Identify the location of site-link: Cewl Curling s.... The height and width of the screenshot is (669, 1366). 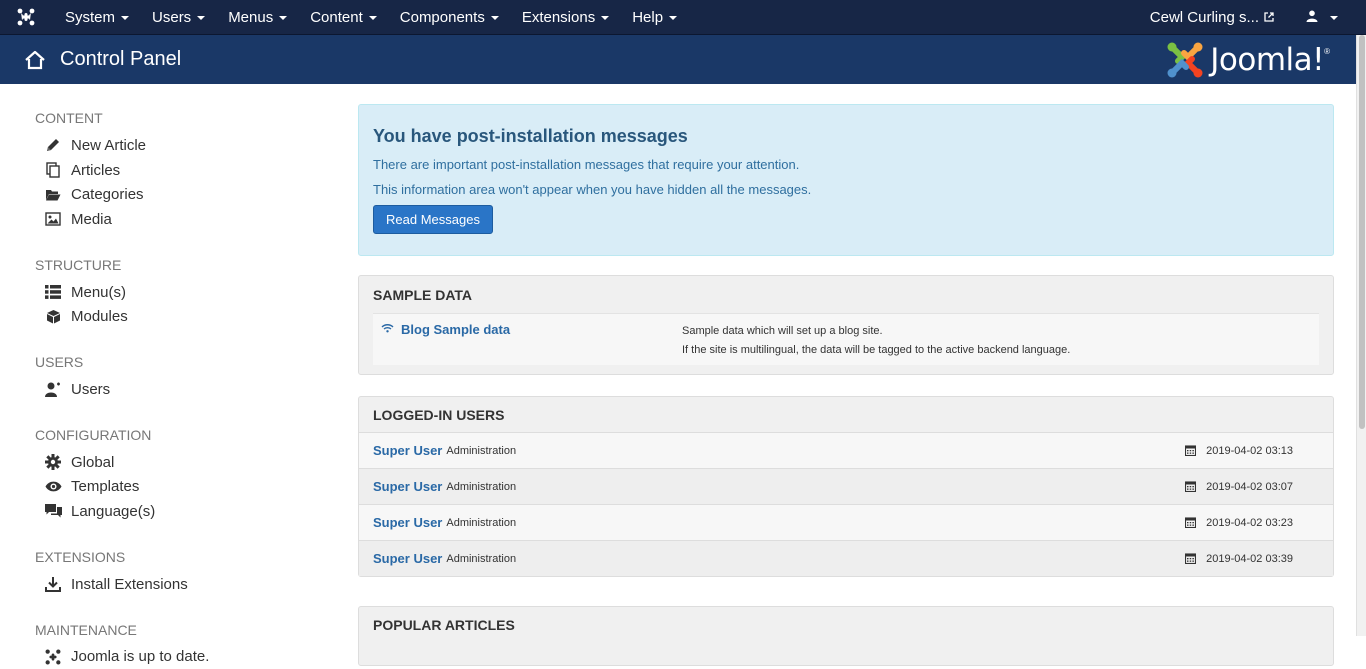
(1212, 17).